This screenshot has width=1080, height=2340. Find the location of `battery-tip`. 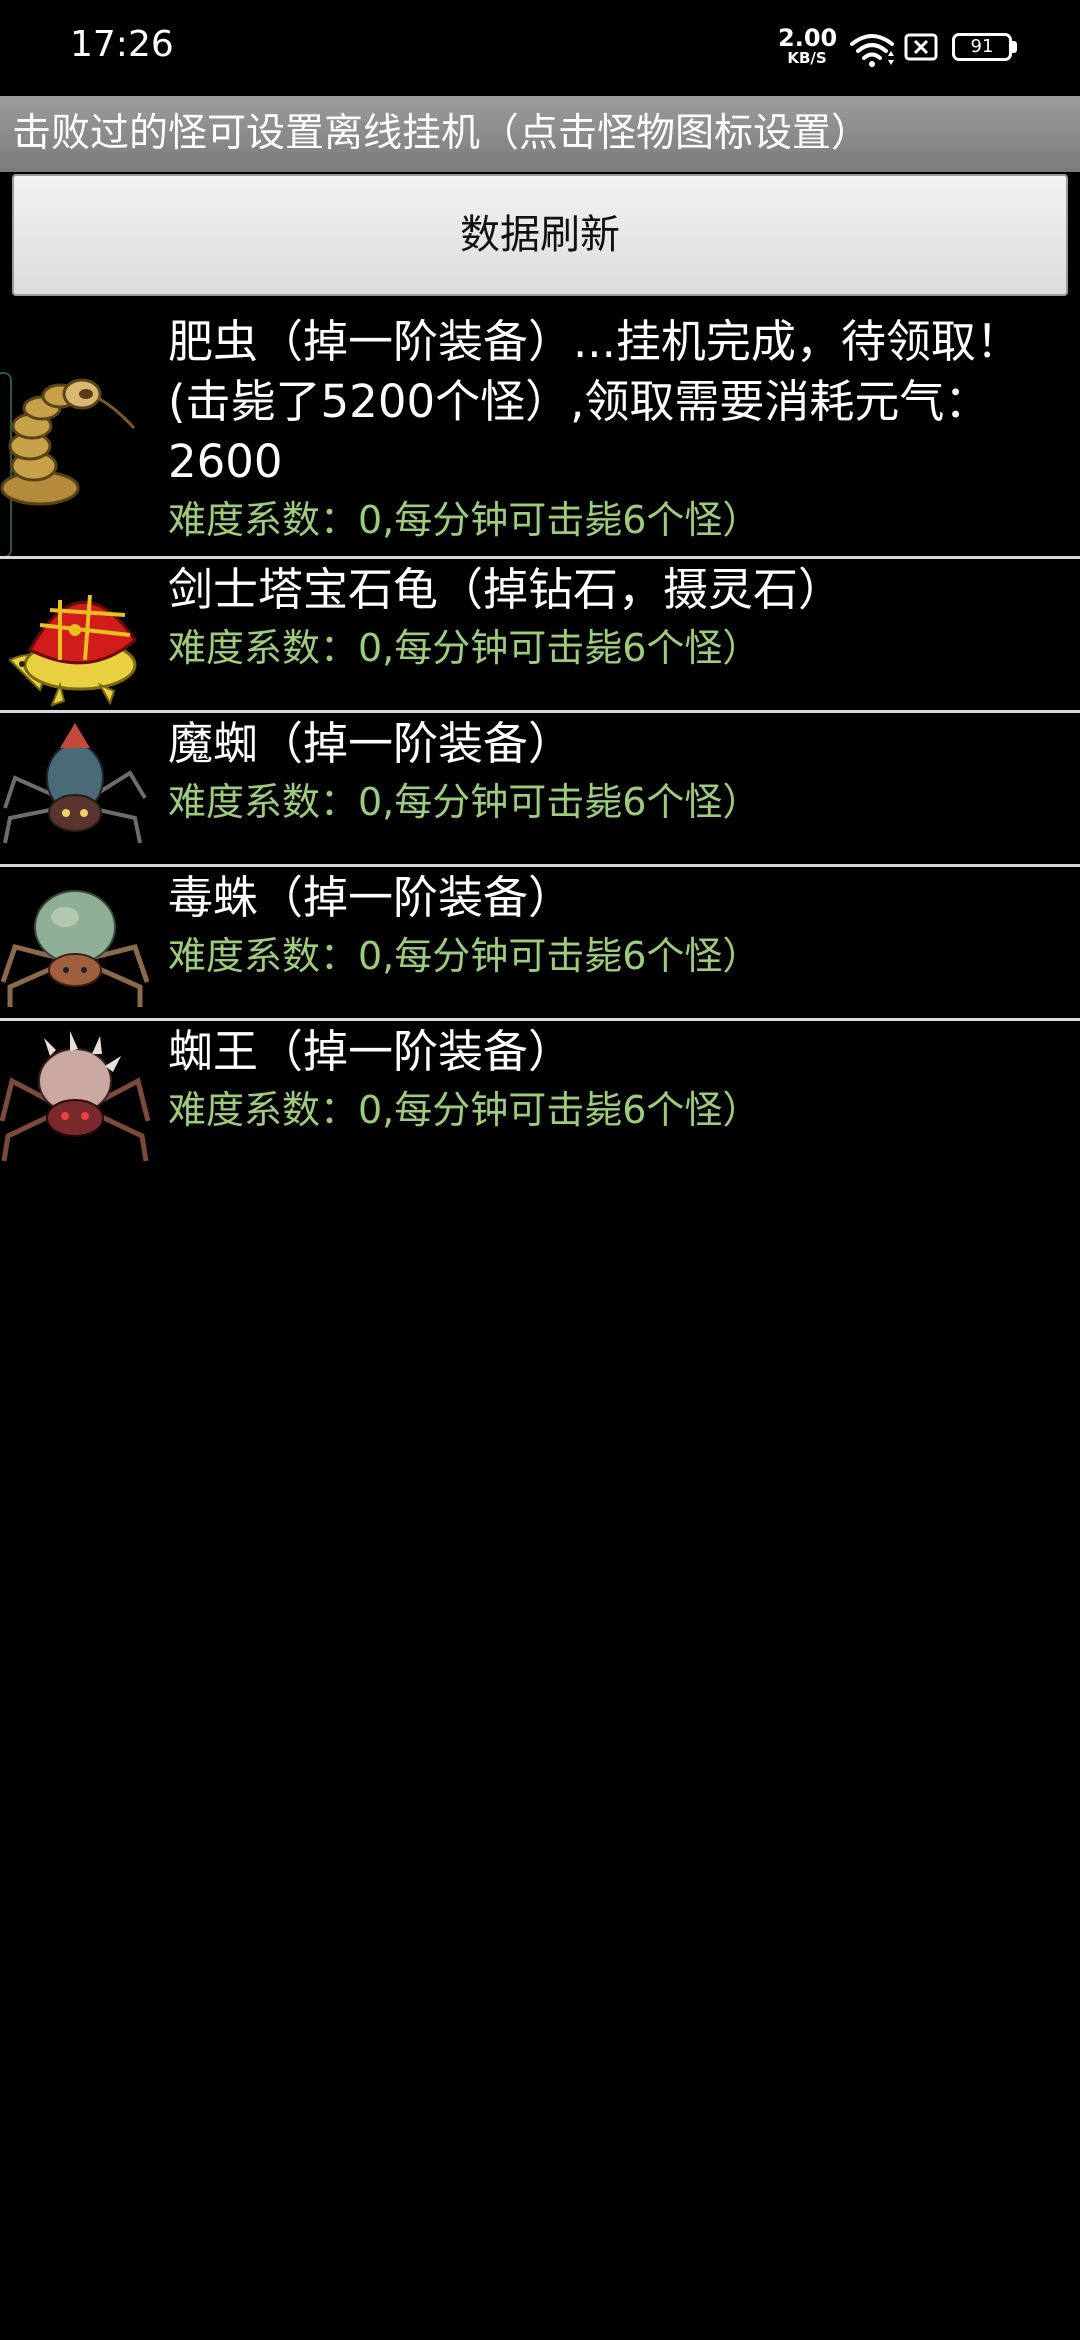

battery-tip is located at coordinates (1014, 47).